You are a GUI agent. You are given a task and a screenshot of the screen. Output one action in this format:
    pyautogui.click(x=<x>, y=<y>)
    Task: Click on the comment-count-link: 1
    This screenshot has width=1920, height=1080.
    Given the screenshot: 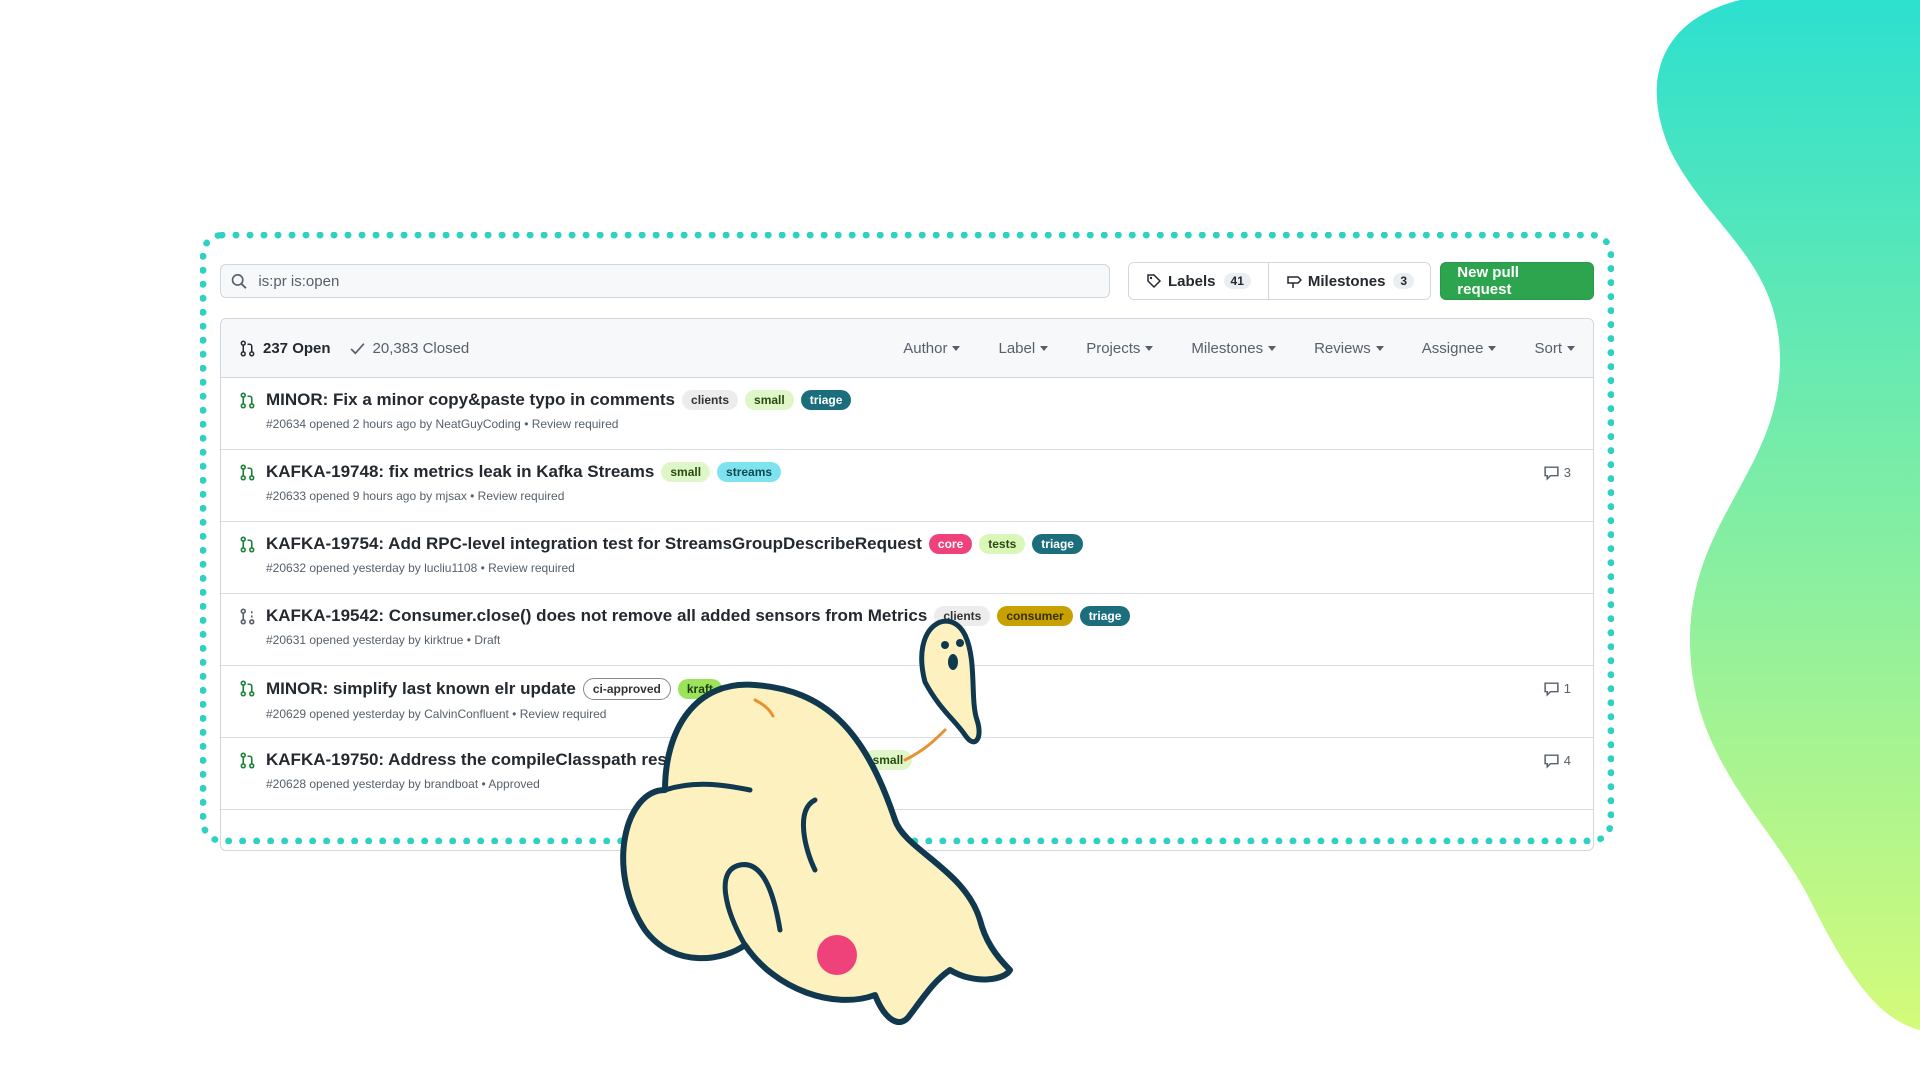 What is the action you would take?
    pyautogui.click(x=1557, y=688)
    